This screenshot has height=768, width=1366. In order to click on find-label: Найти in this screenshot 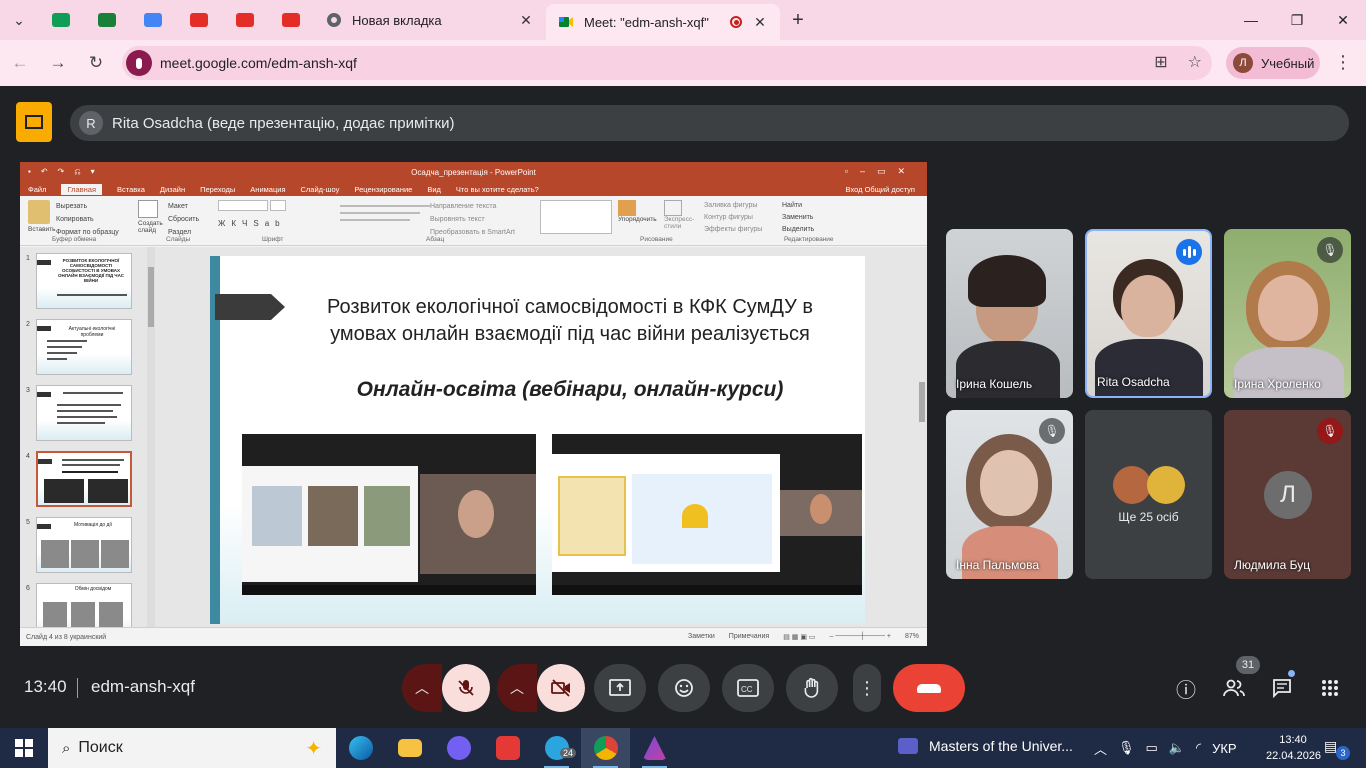, I will do `click(792, 205)`.